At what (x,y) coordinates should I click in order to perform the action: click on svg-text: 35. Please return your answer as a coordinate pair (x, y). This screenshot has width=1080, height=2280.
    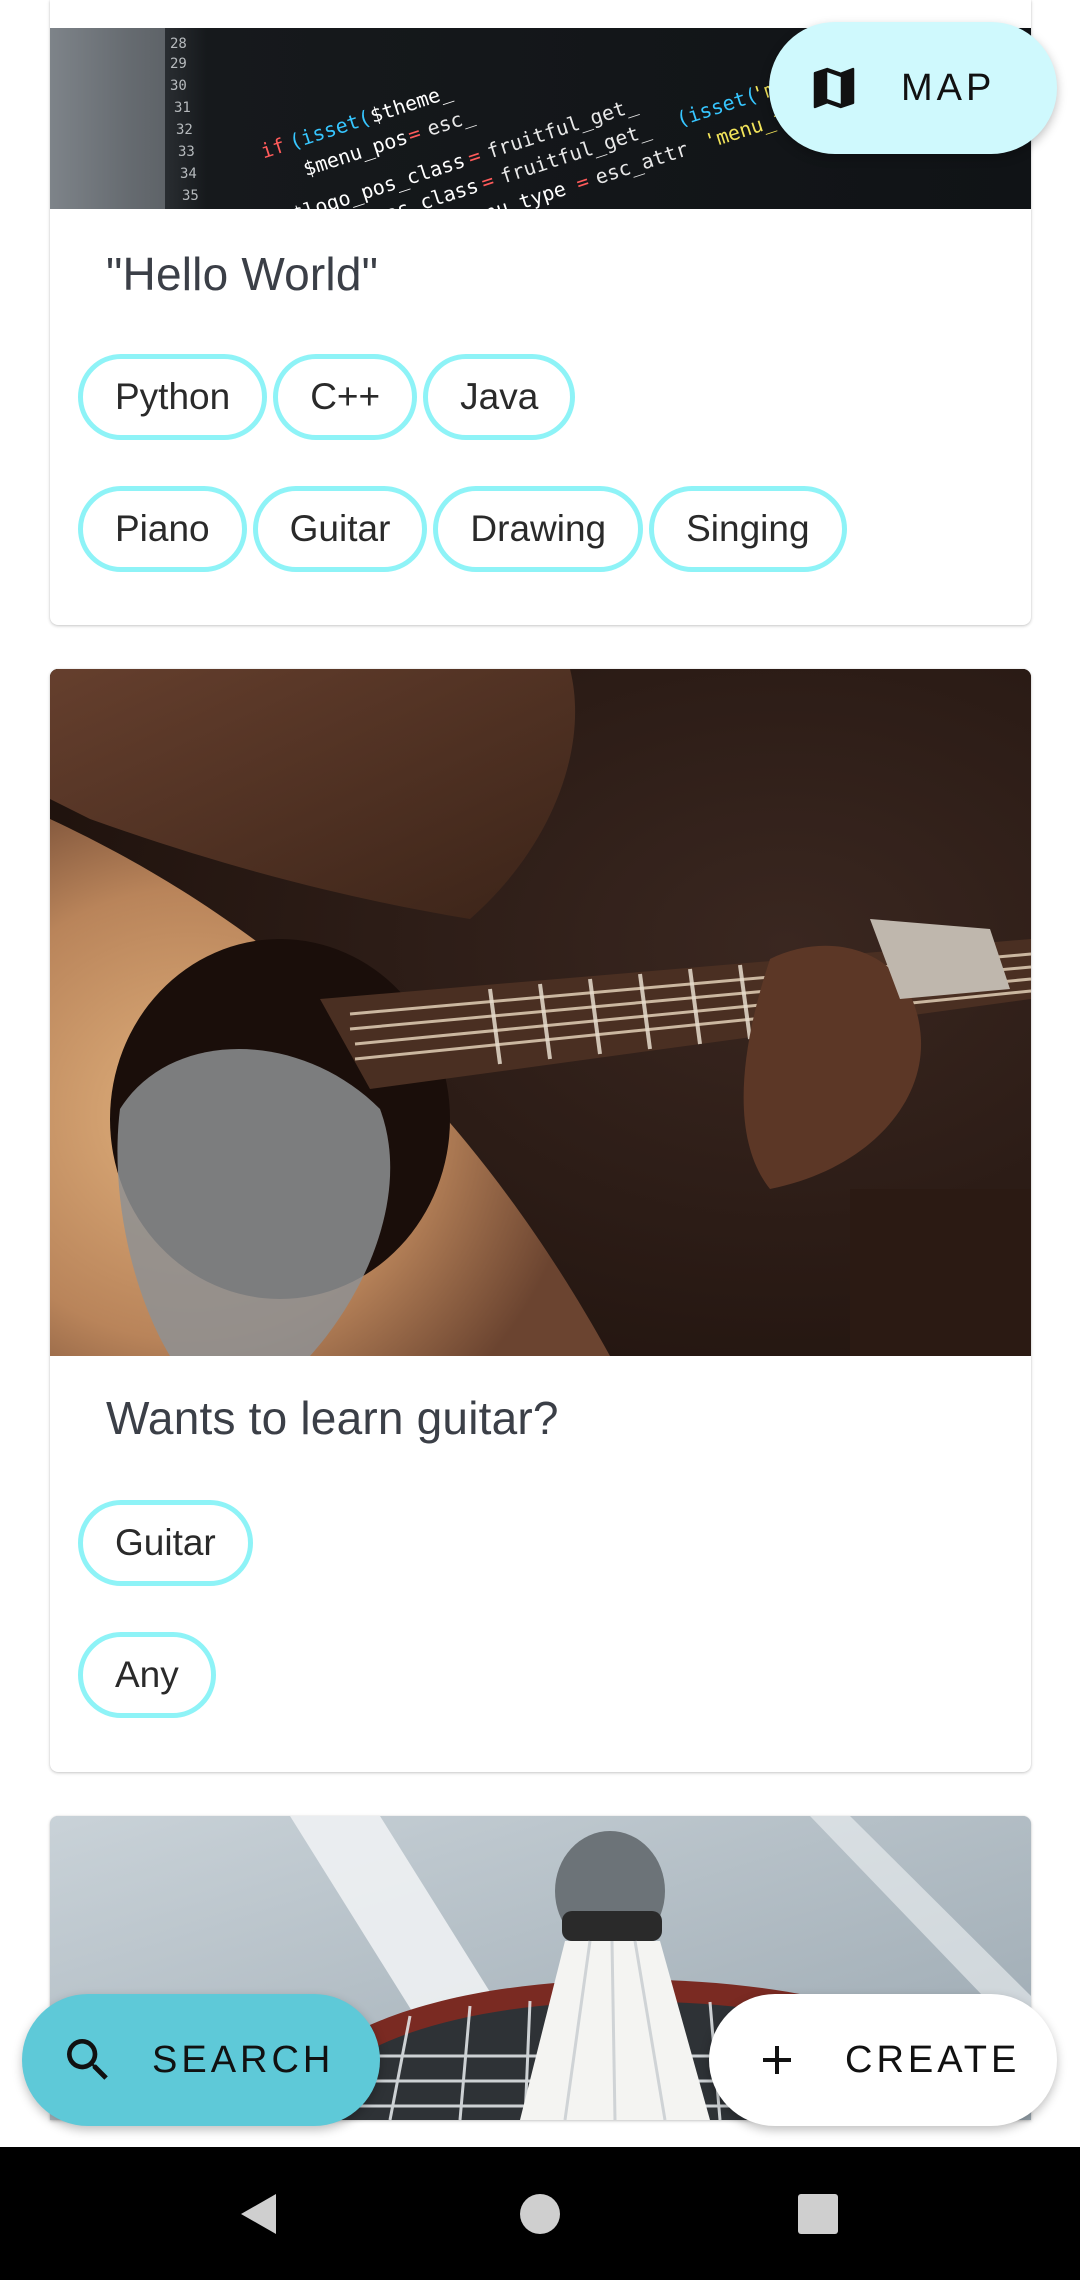
    Looking at the image, I should click on (190, 196).